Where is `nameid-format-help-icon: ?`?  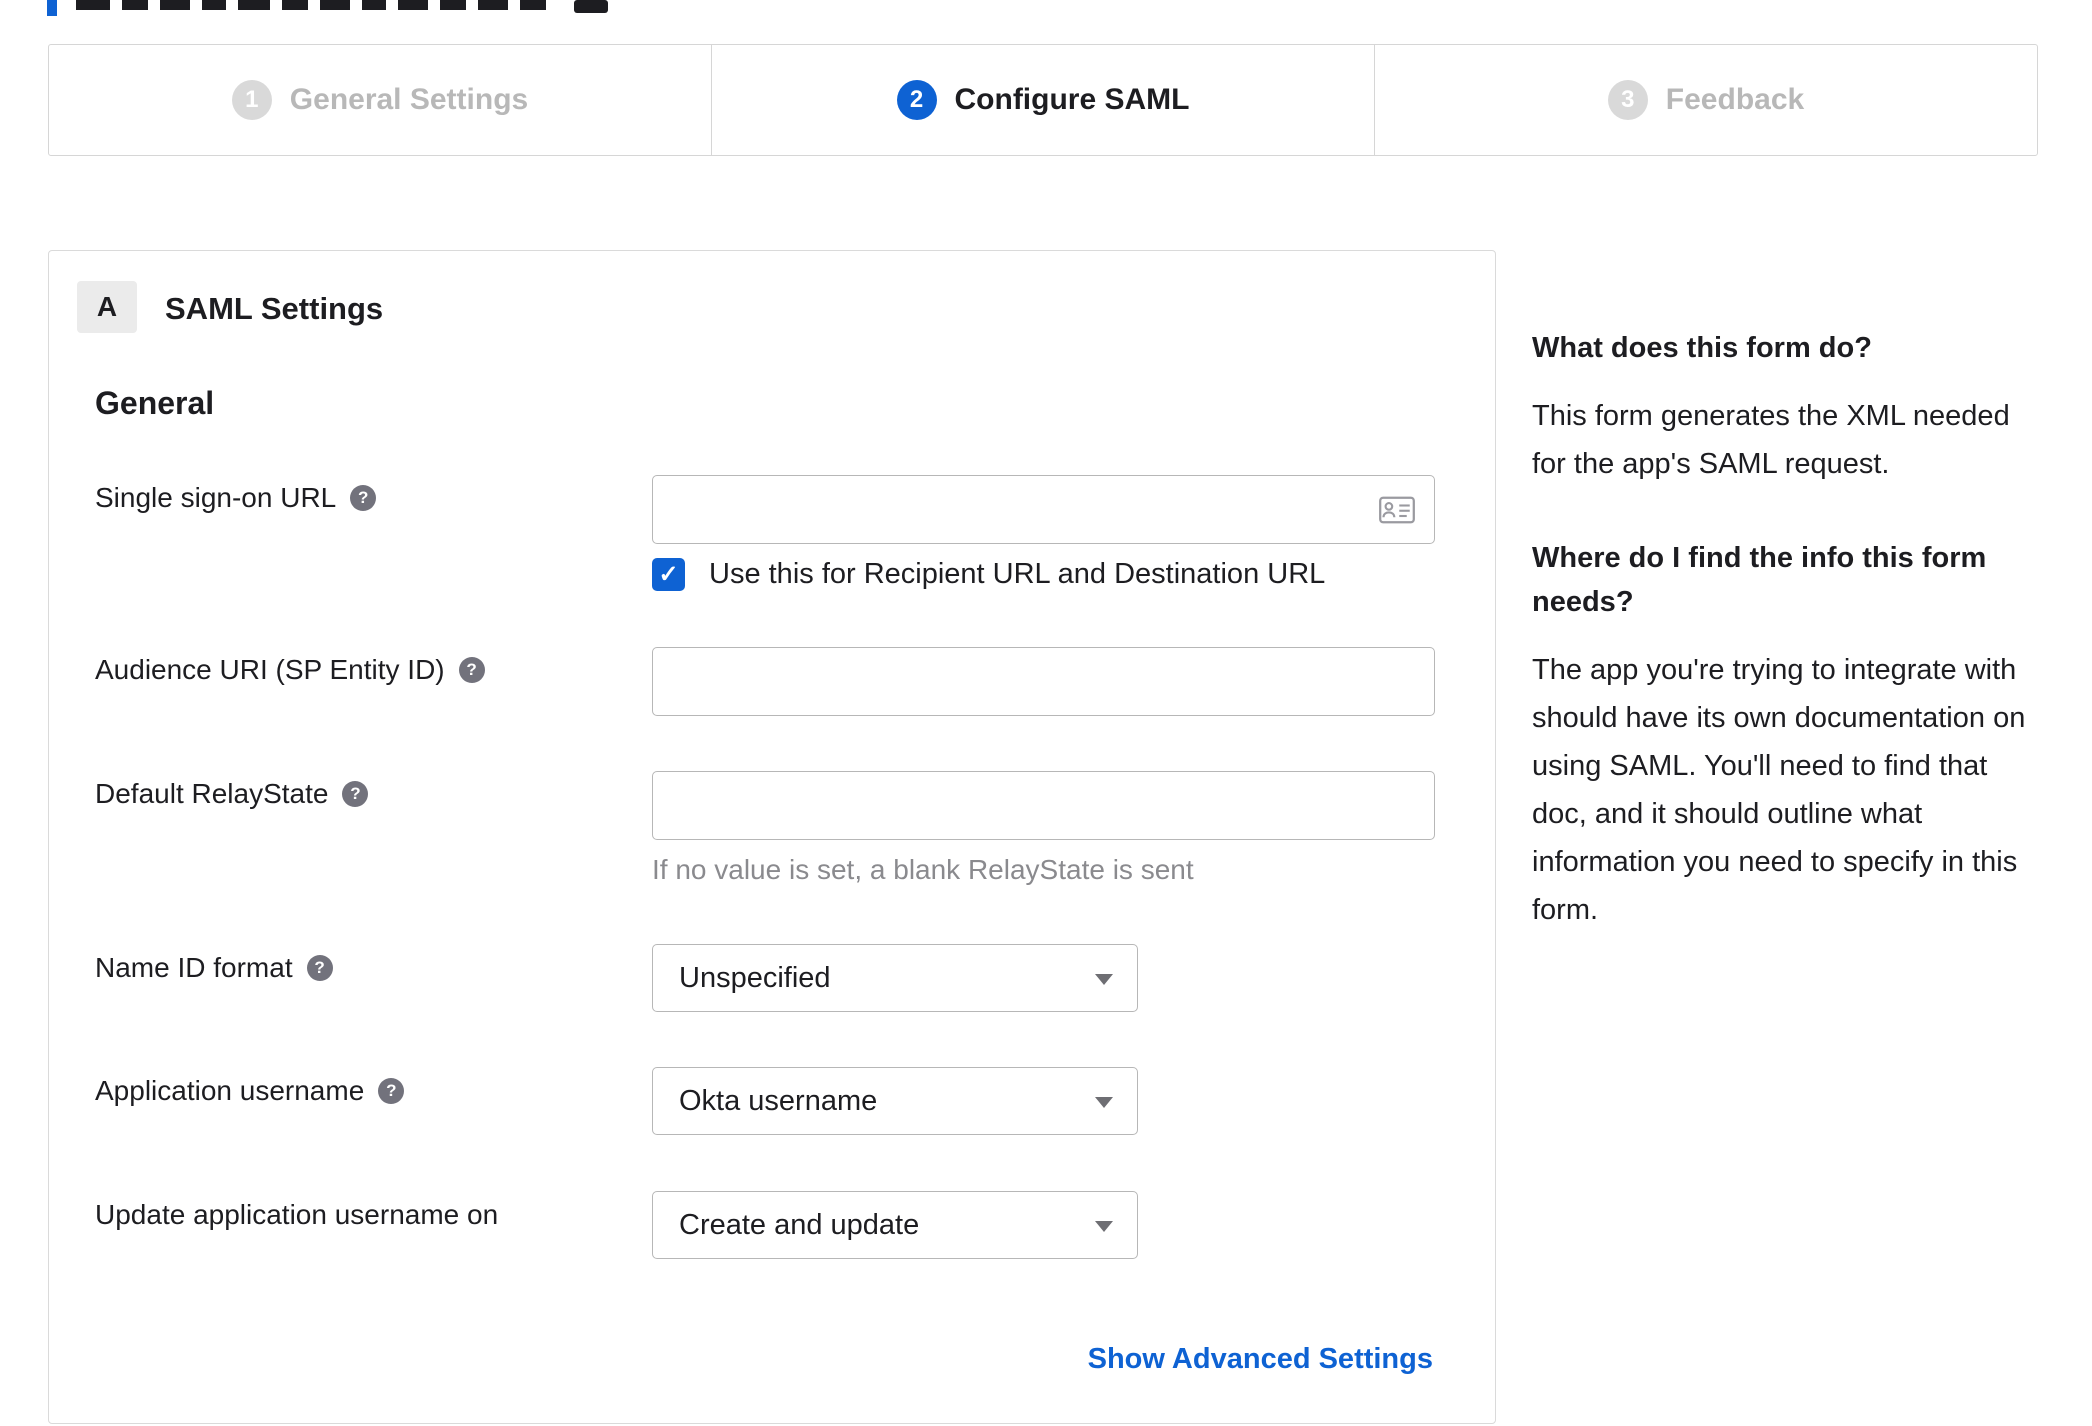
nameid-format-help-icon: ? is located at coordinates (319, 968).